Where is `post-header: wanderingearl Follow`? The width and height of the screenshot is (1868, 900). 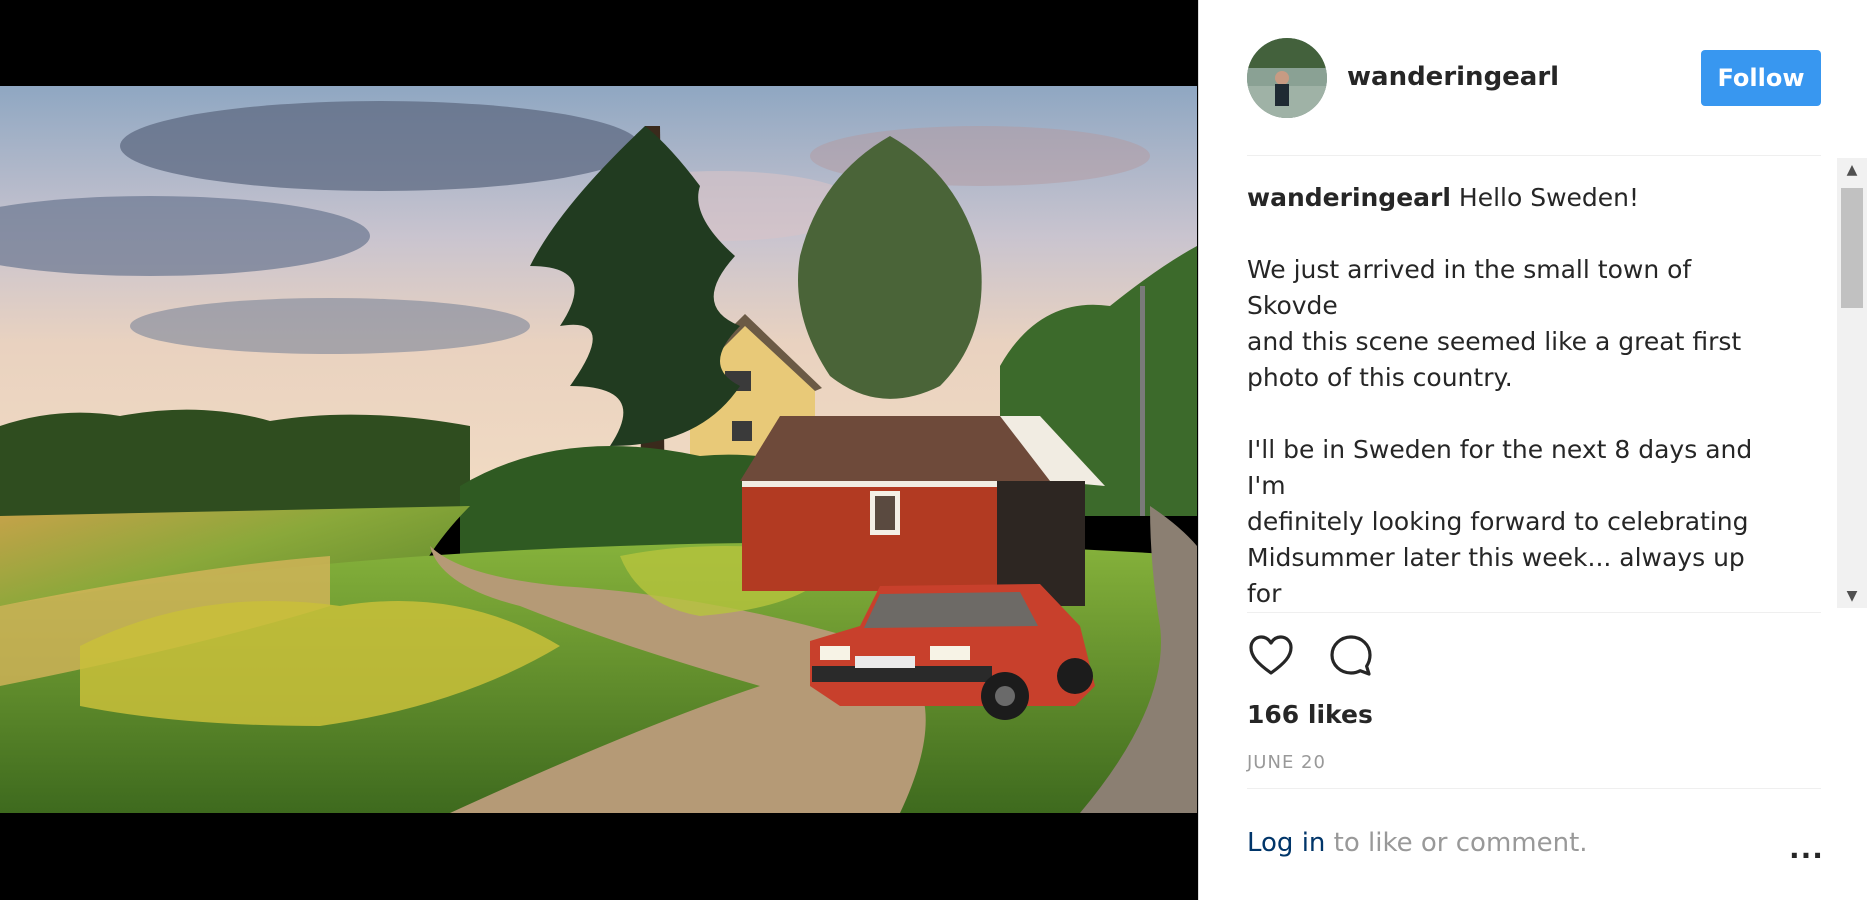 post-header: wanderingearl Follow is located at coordinates (1533, 77).